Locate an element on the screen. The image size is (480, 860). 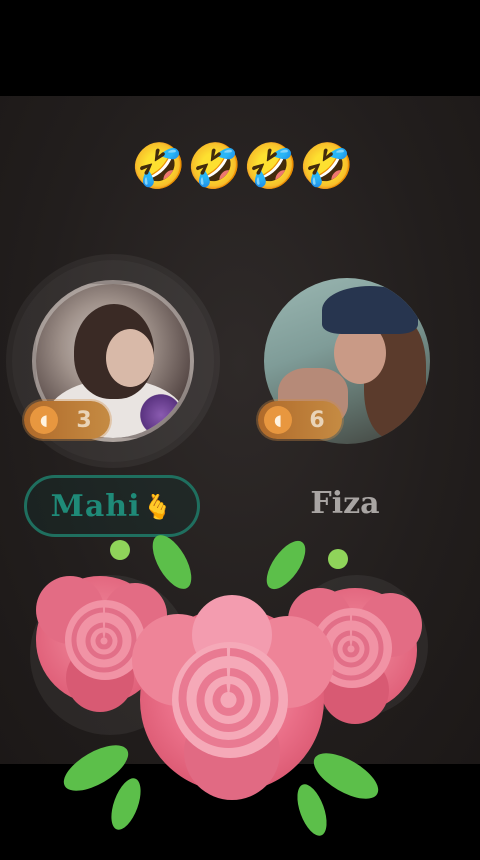
finger-heart-icon: 🫰 is located at coordinates (158, 506).